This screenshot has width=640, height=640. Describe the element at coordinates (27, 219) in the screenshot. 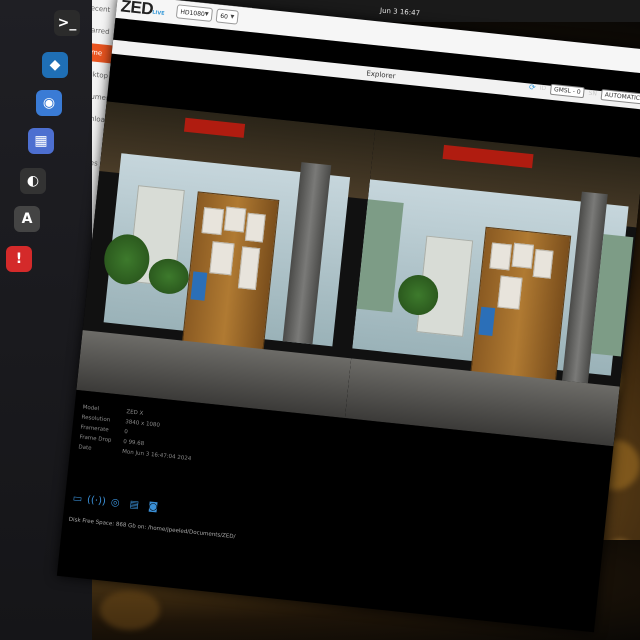

I see `inkscape-icon: A` at that location.